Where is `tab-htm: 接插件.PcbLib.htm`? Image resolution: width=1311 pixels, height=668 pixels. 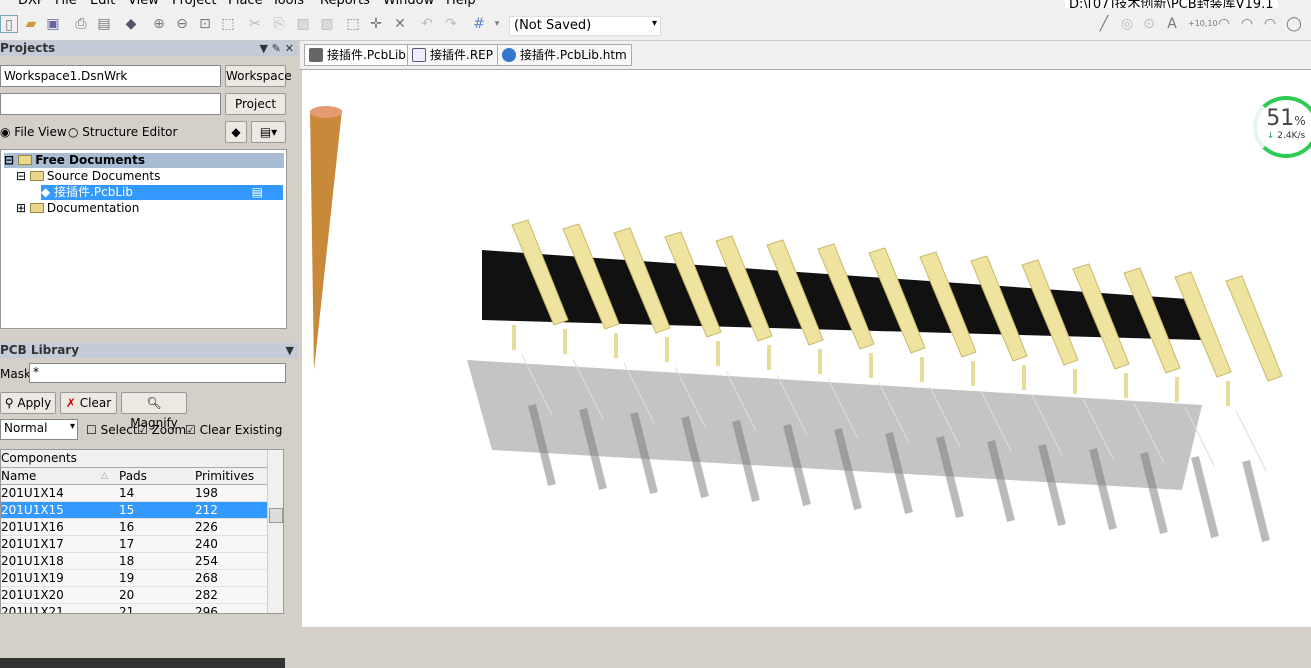
tab-htm: 接插件.PcbLib.htm is located at coordinates (564, 55).